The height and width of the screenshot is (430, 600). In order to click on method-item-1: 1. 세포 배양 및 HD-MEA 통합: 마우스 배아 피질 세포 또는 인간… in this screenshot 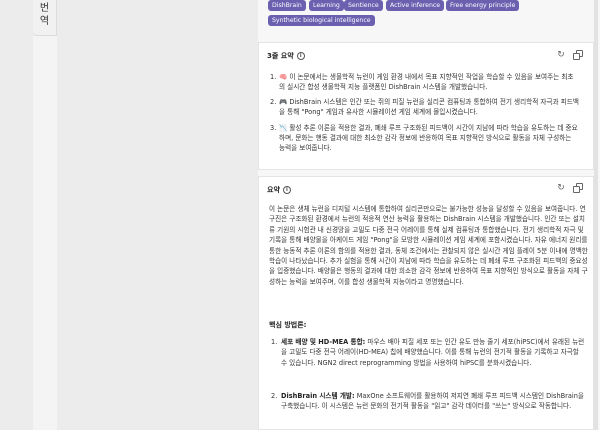, I will do `click(428, 352)`.